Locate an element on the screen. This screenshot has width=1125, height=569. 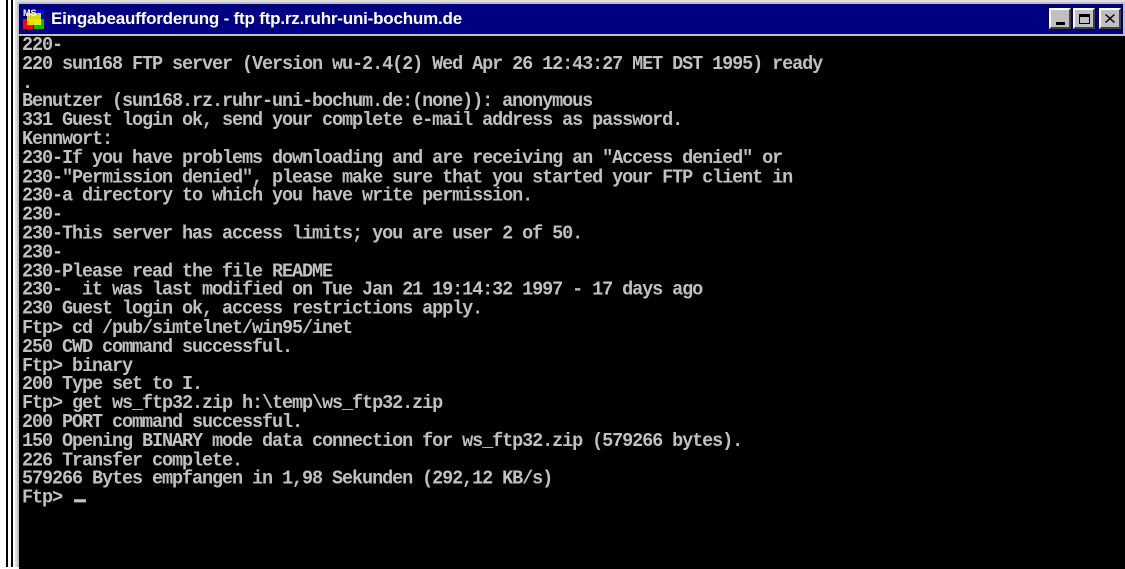
close-icon is located at coordinates (1110, 18).